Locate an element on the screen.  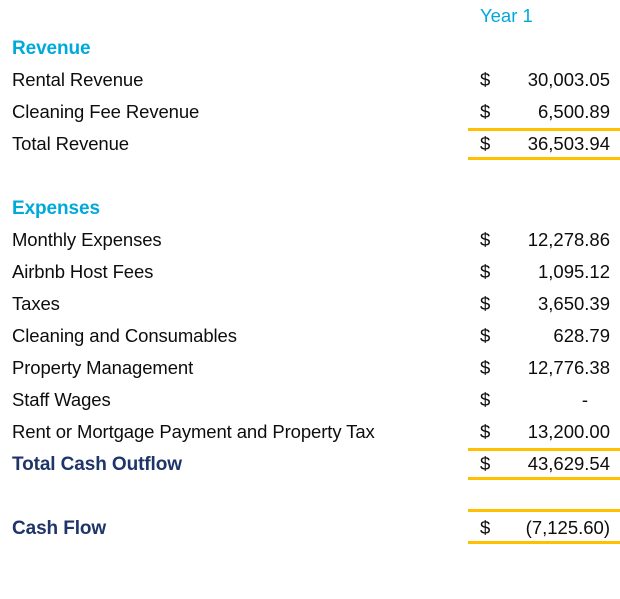
line-item-label: Taxes is located at coordinates (36, 303).